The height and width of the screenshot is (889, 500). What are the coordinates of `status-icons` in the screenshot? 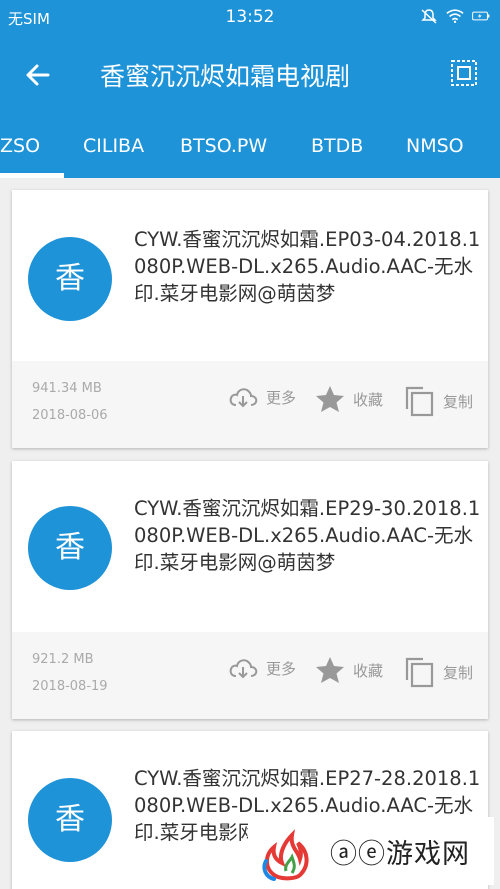 It's located at (455, 16).